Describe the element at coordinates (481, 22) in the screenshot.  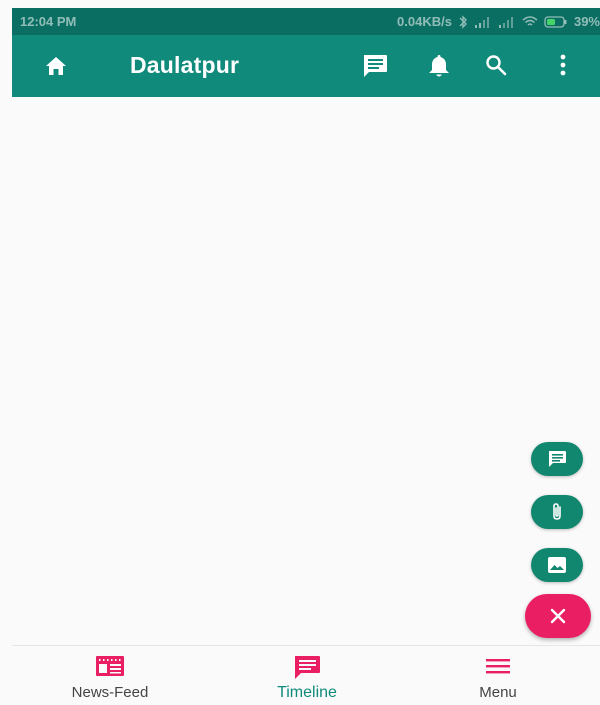
I see `signal-icon` at that location.